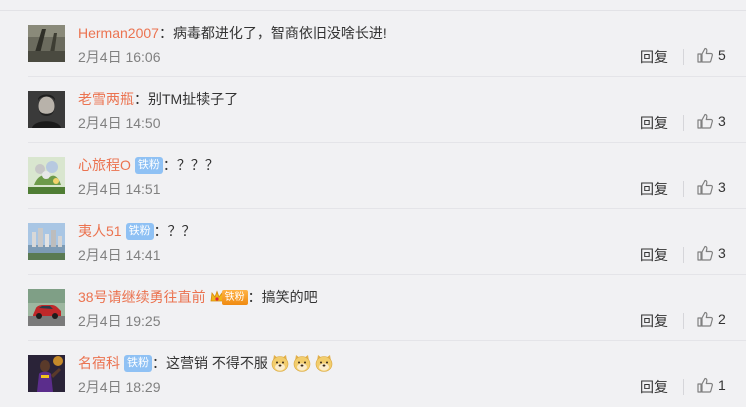 Image resolution: width=746 pixels, height=407 pixels. I want to click on badge-label: 铁粉, so click(234, 297).